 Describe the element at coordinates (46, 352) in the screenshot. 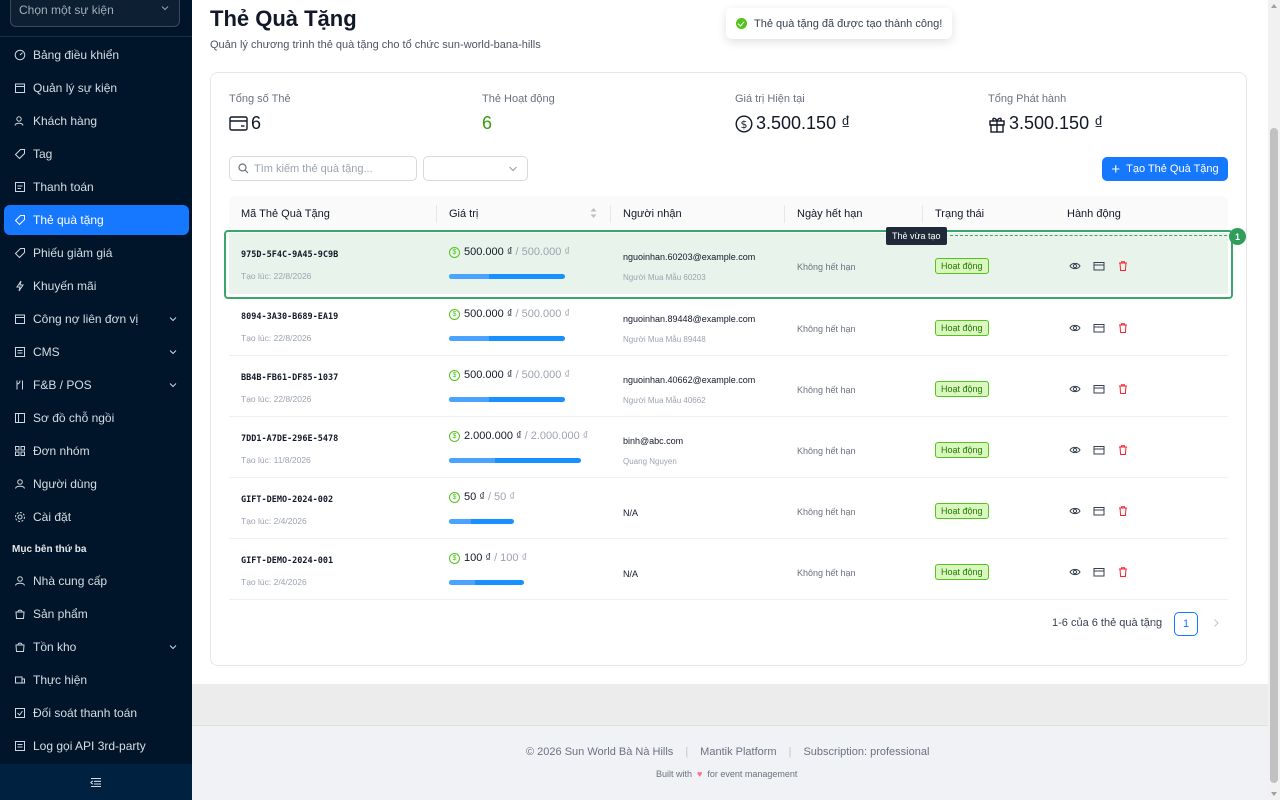

I see `sidebar-item-label: CMS` at that location.